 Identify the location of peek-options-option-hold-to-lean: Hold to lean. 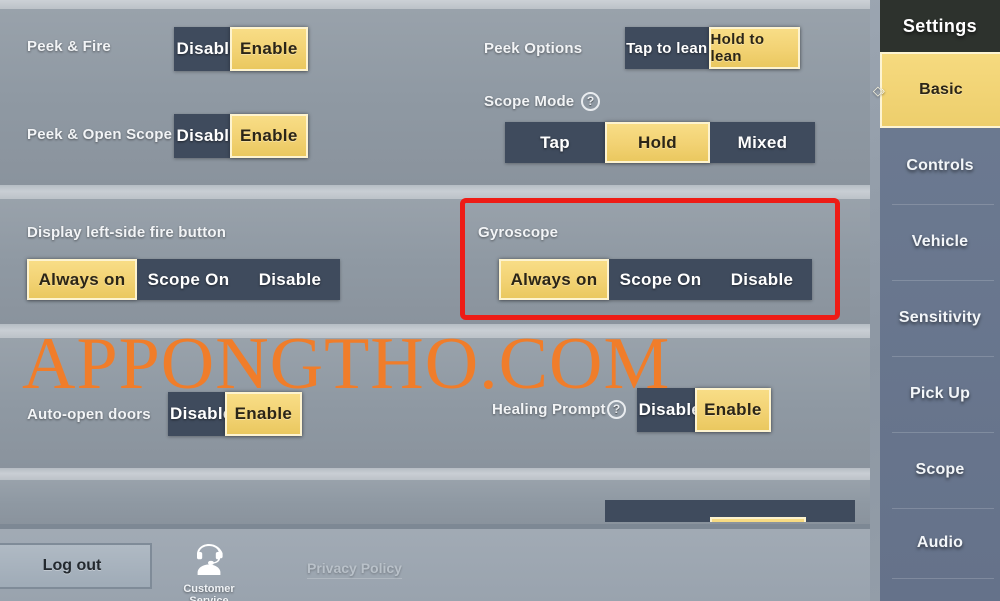
(754, 48).